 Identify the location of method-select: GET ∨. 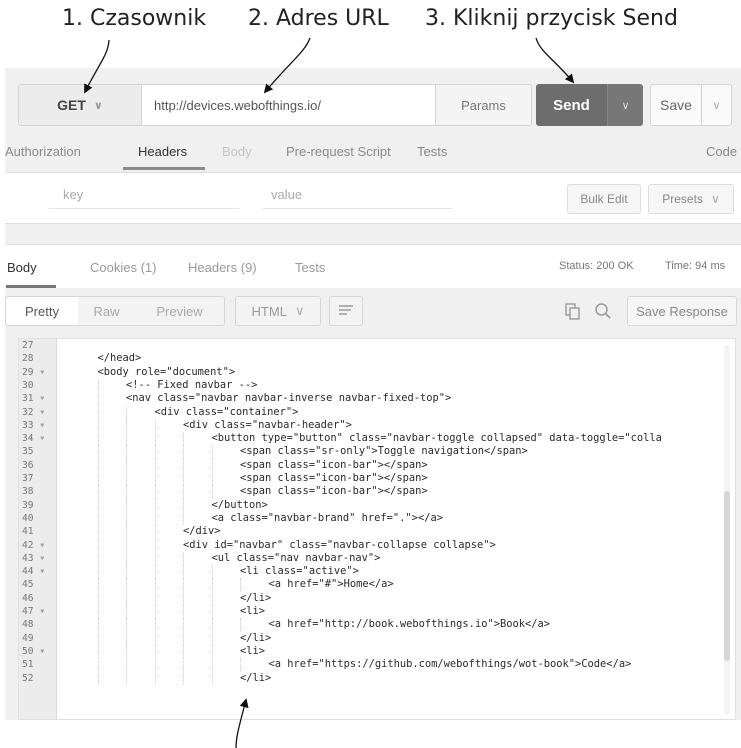
(80, 105).